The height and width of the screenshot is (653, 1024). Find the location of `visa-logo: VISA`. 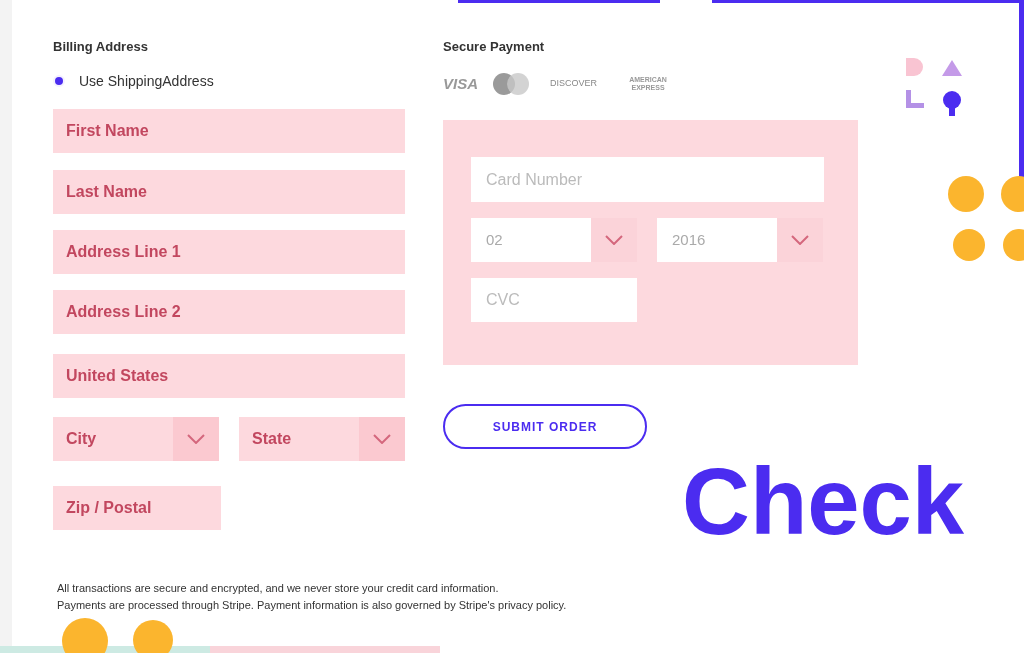

visa-logo: VISA is located at coordinates (460, 83).